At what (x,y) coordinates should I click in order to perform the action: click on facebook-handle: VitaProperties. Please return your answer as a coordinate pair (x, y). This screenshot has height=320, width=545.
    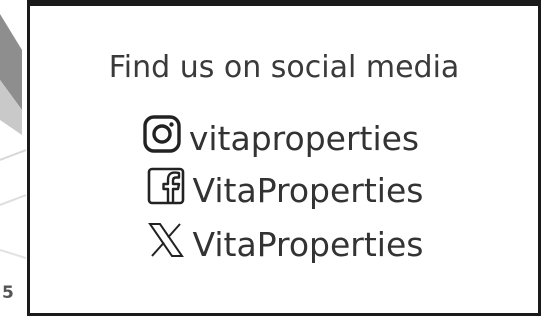
    Looking at the image, I should click on (308, 190).